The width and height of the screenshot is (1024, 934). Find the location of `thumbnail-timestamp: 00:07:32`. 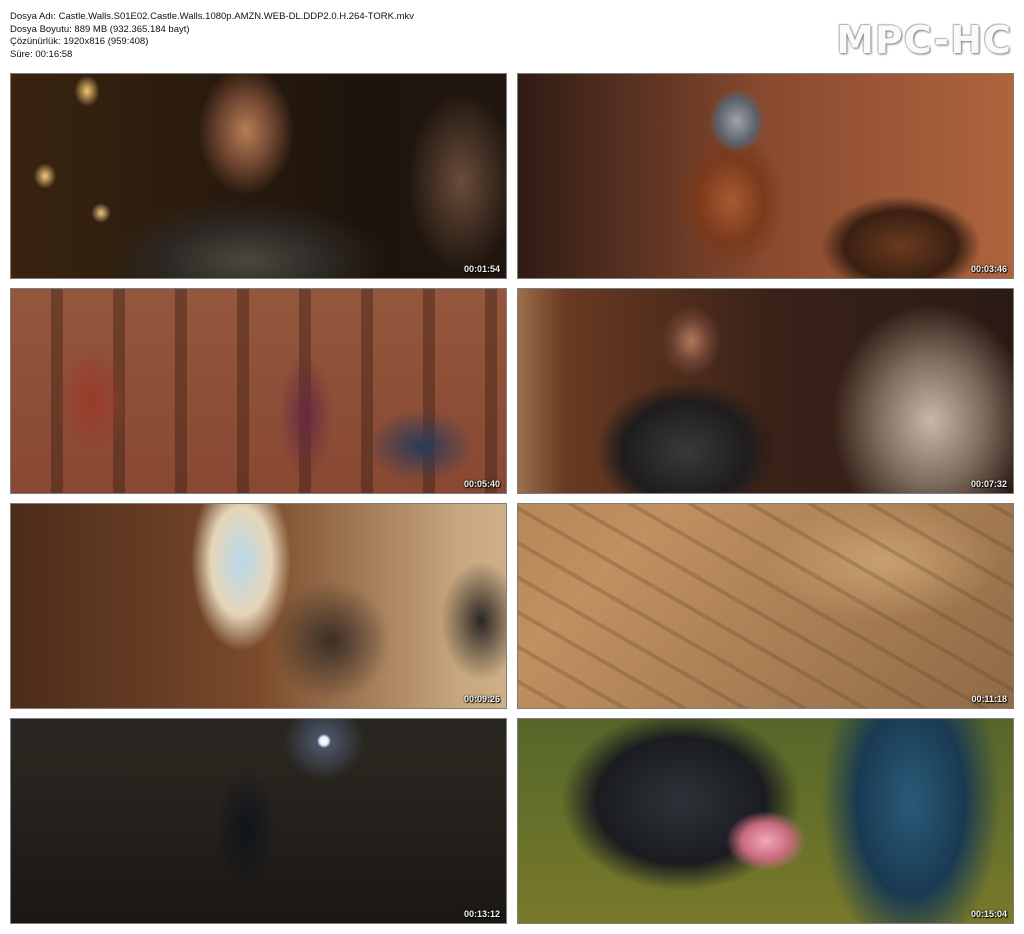

thumbnail-timestamp: 00:07:32 is located at coordinates (988, 484).